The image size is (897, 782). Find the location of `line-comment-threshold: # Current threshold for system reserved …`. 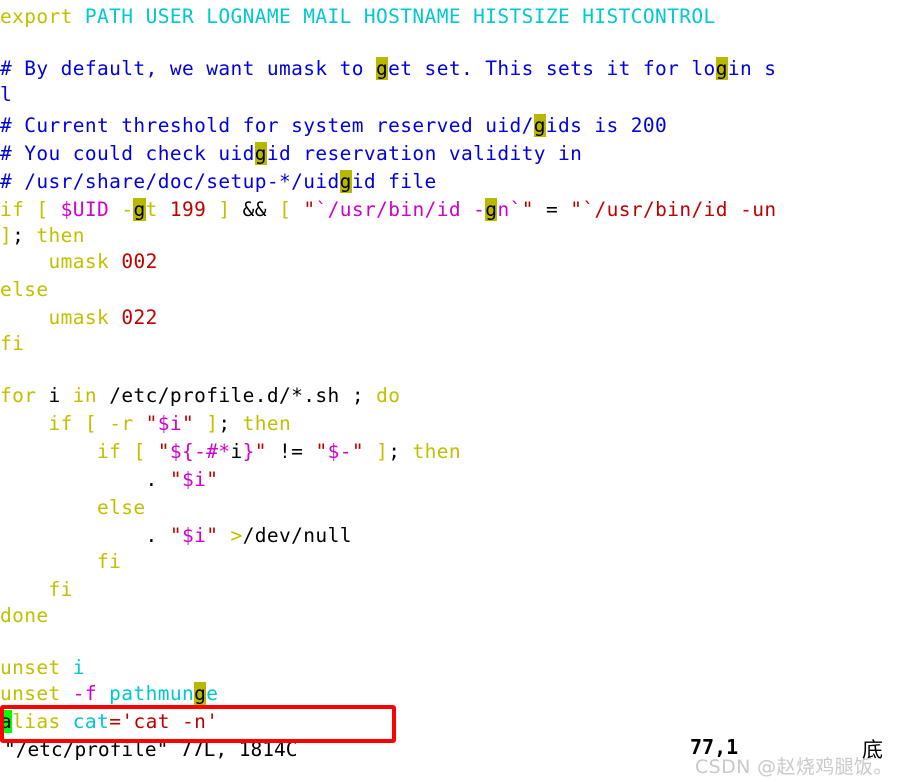

line-comment-threshold: # Current threshold for system reserved … is located at coordinates (333, 126).